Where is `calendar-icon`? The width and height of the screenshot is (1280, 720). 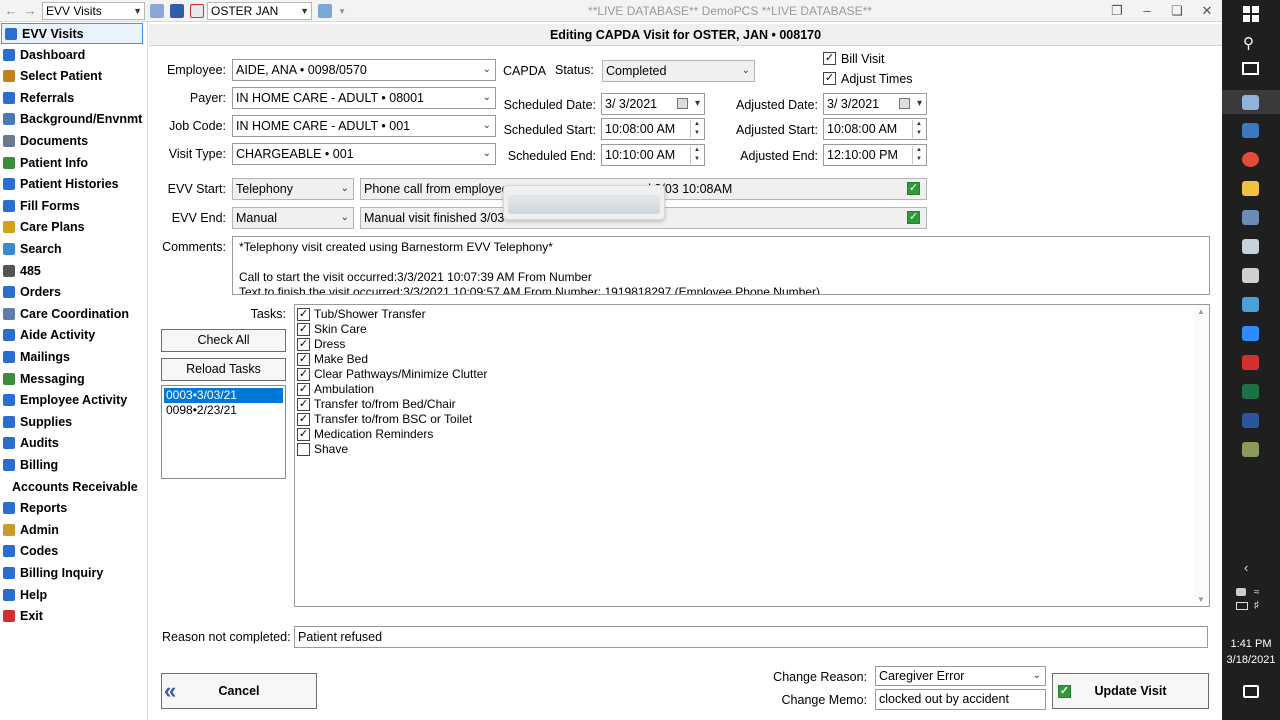 calendar-icon is located at coordinates (904, 103).